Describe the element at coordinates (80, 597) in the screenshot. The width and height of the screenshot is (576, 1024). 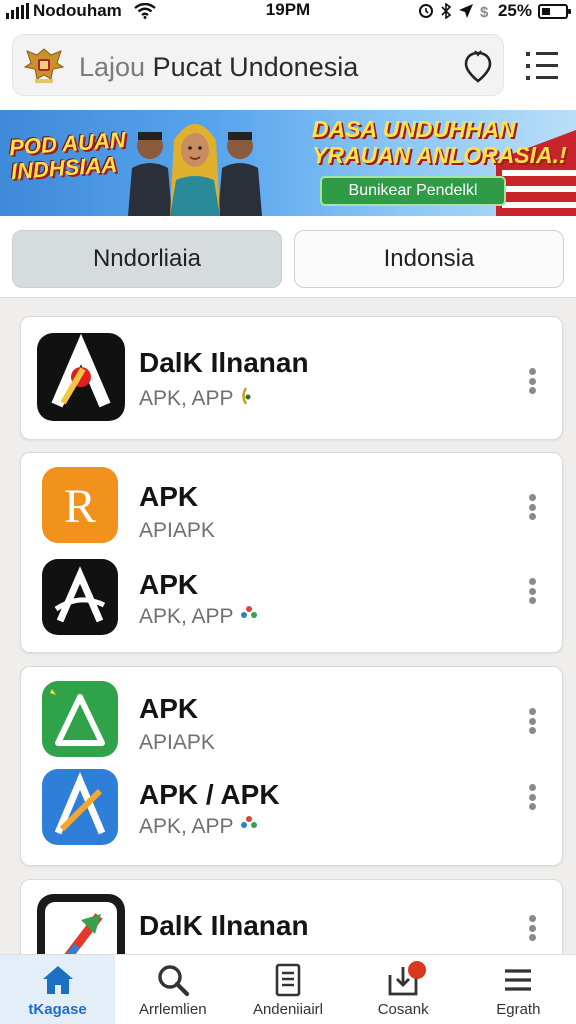
I see `black-a-logo-icon` at that location.